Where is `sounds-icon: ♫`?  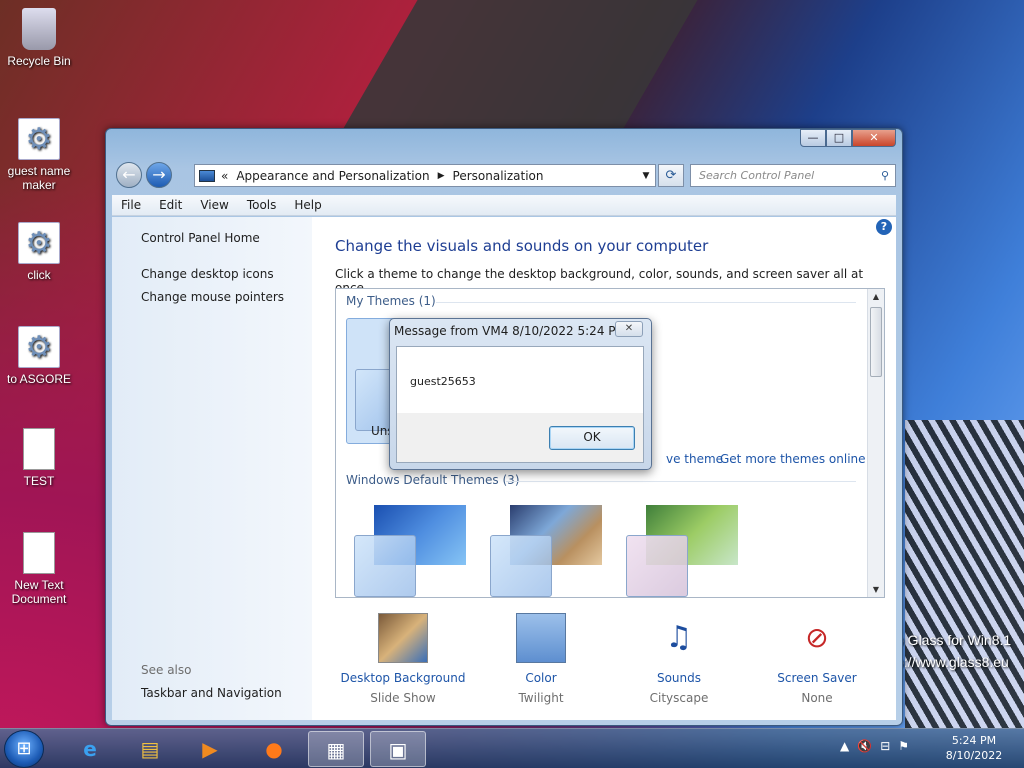
sounds-icon: ♫ is located at coordinates (679, 637).